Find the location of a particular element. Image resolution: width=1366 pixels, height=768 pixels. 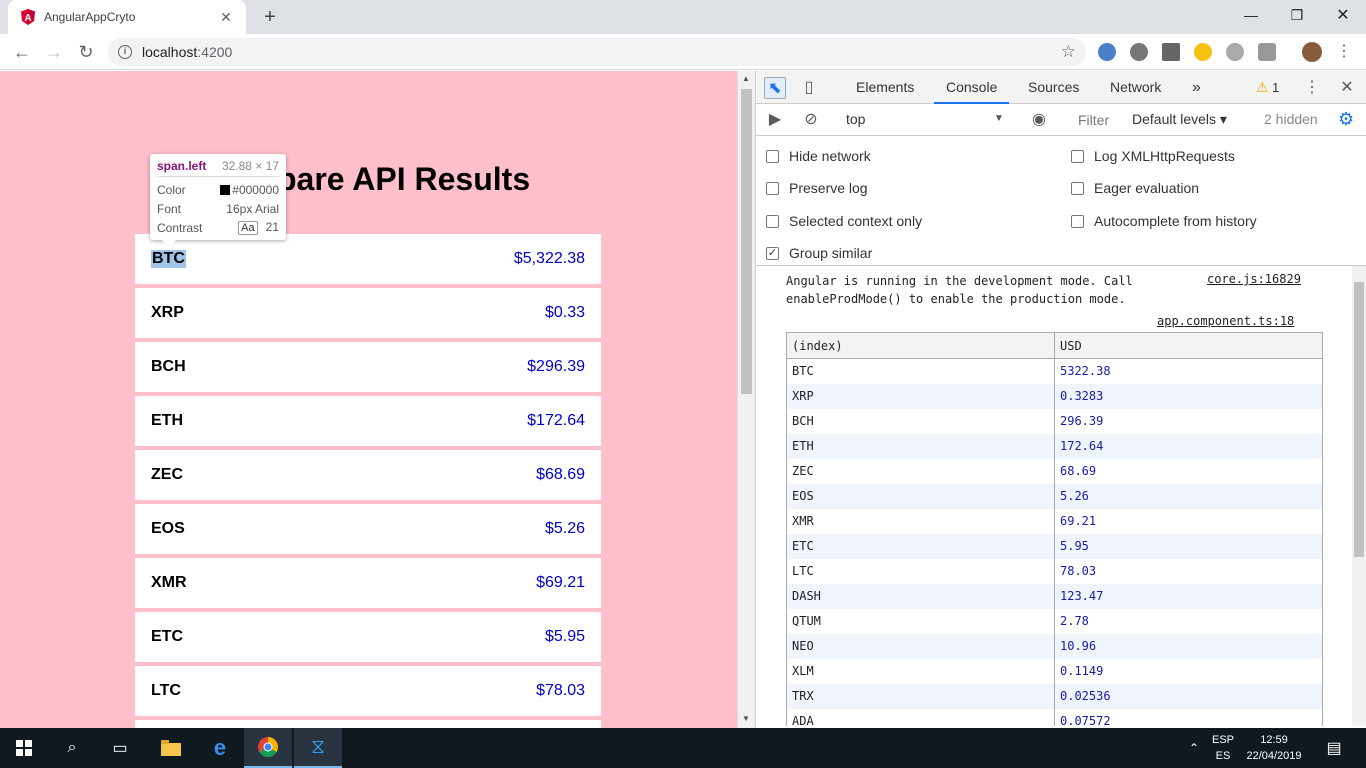

table-cell-usd: 0.02536 is located at coordinates (1188, 696).